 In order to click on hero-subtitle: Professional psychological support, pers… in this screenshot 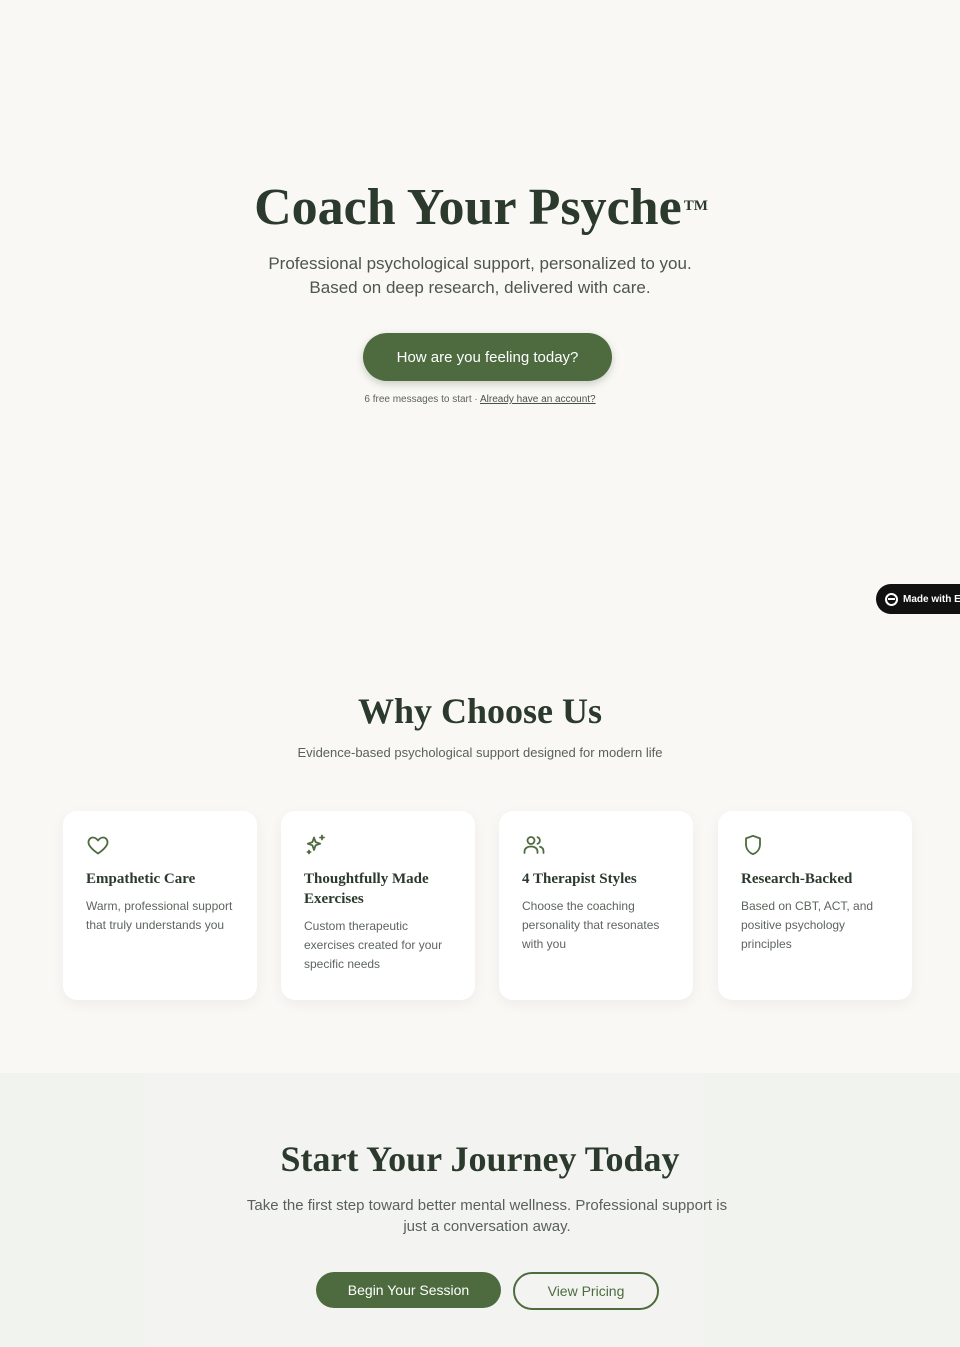, I will do `click(480, 276)`.